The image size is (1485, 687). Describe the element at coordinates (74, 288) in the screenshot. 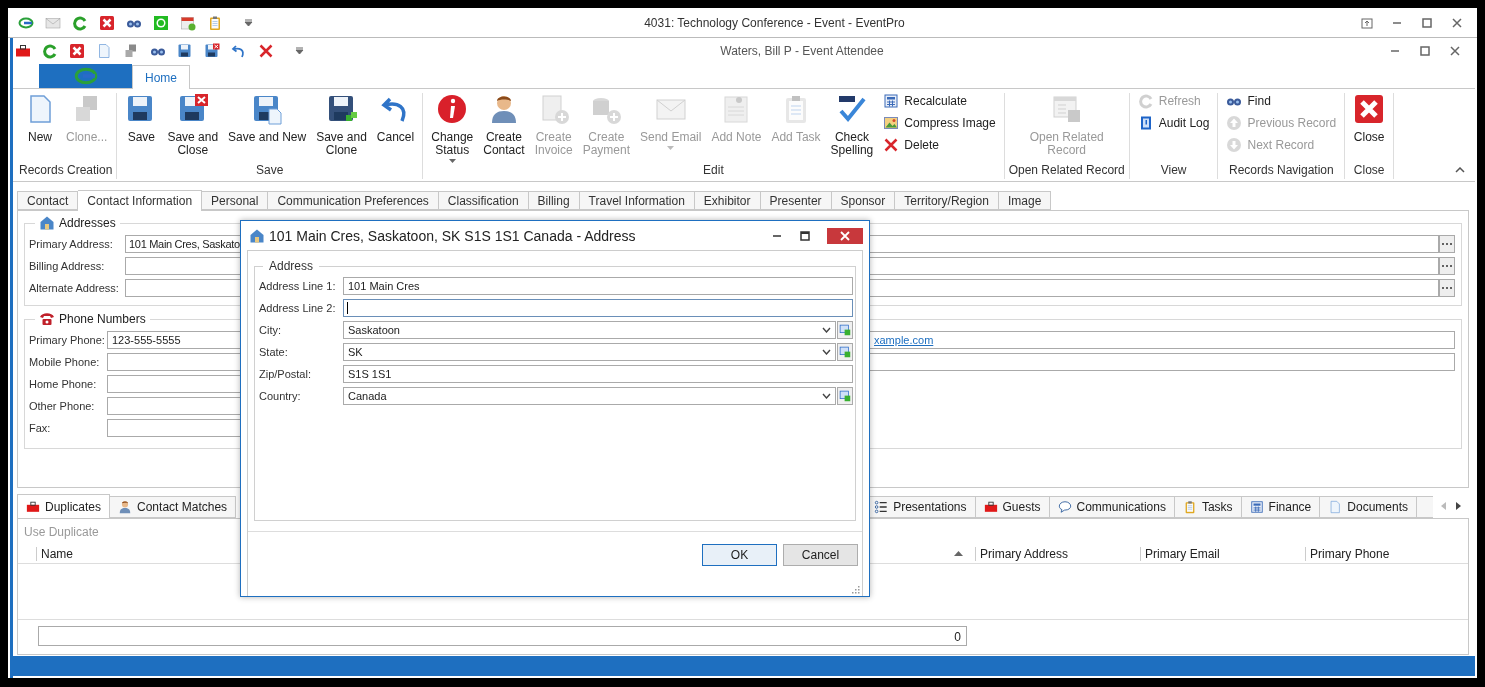

I see `field-label: Alternate Address:` at that location.